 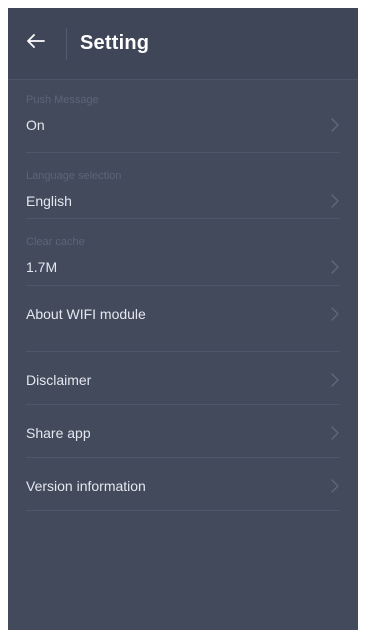 What do you see at coordinates (86, 314) in the screenshot?
I see `about-wifi-module-label: About WIFI module` at bounding box center [86, 314].